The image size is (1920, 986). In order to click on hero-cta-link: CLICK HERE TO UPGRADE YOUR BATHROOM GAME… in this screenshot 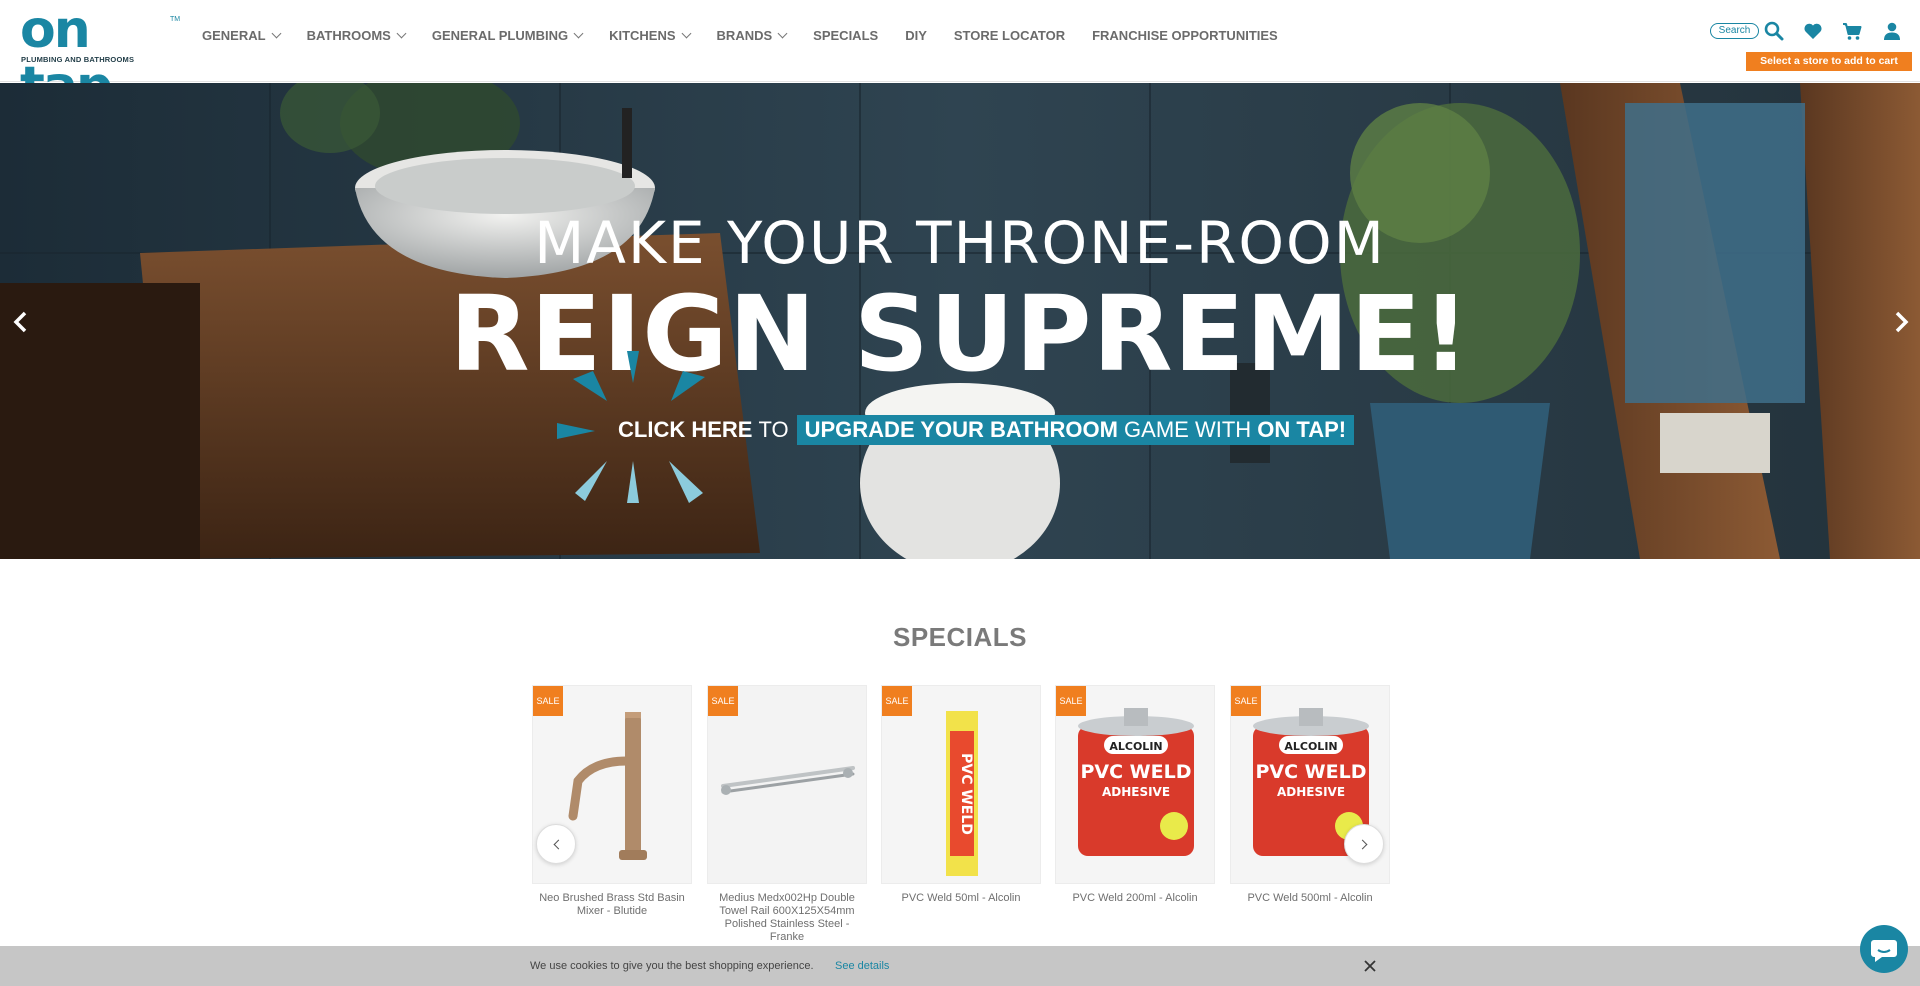, I will do `click(986, 430)`.